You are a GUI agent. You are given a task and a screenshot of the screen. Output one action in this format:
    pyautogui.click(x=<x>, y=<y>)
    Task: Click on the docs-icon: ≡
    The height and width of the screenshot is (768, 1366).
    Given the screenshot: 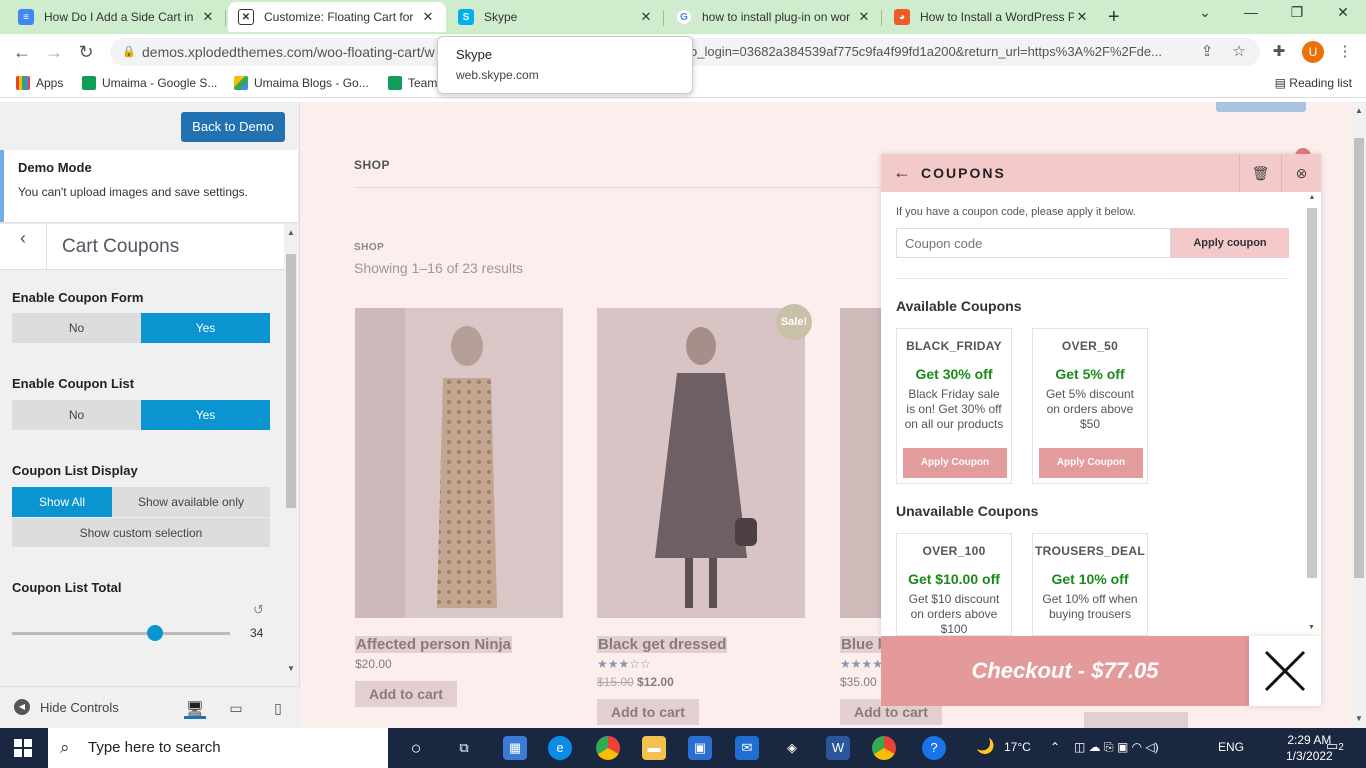 What is the action you would take?
    pyautogui.click(x=26, y=17)
    